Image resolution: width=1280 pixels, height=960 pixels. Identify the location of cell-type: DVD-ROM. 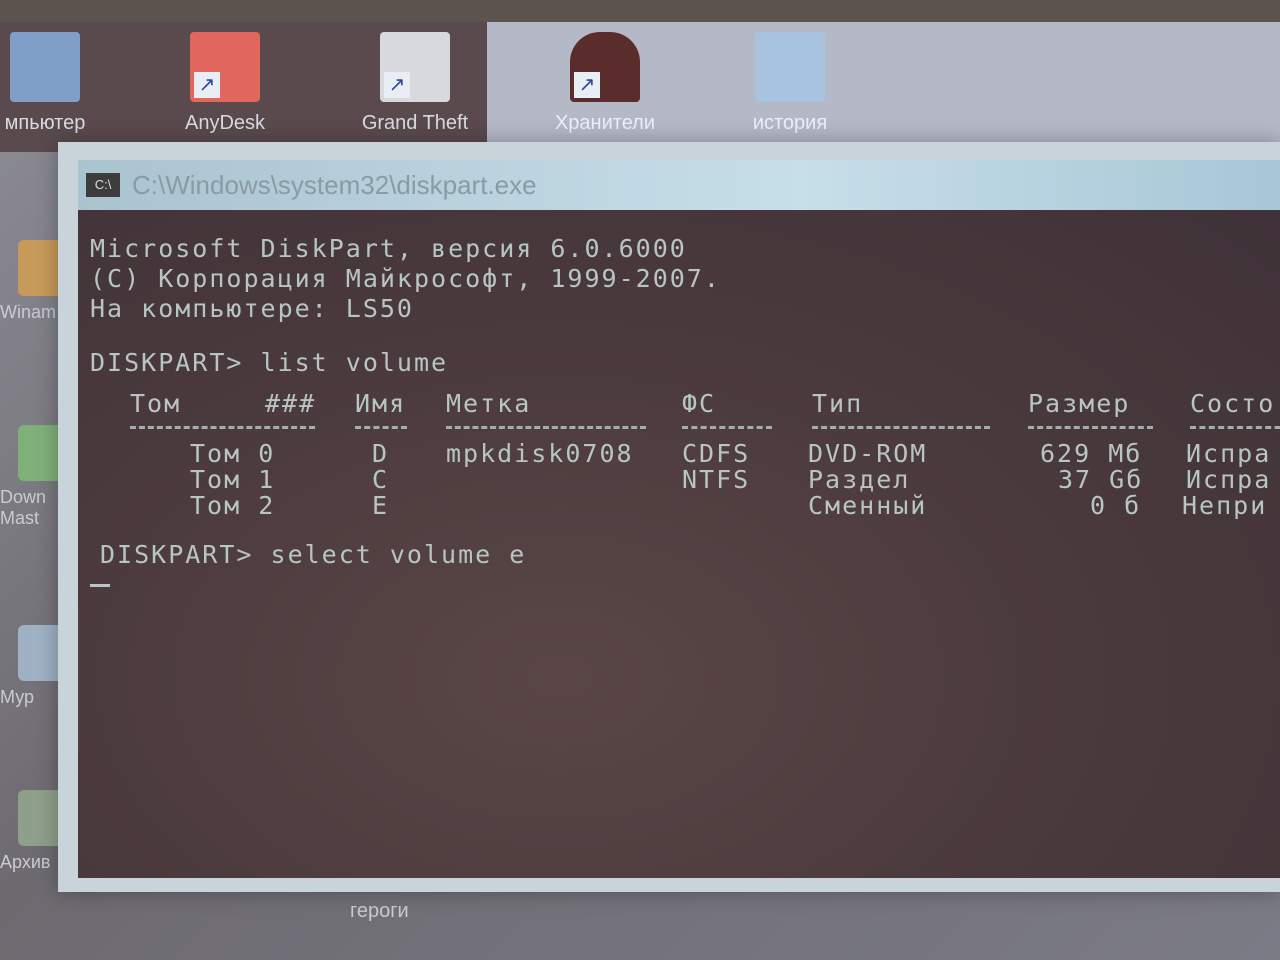
(868, 453).